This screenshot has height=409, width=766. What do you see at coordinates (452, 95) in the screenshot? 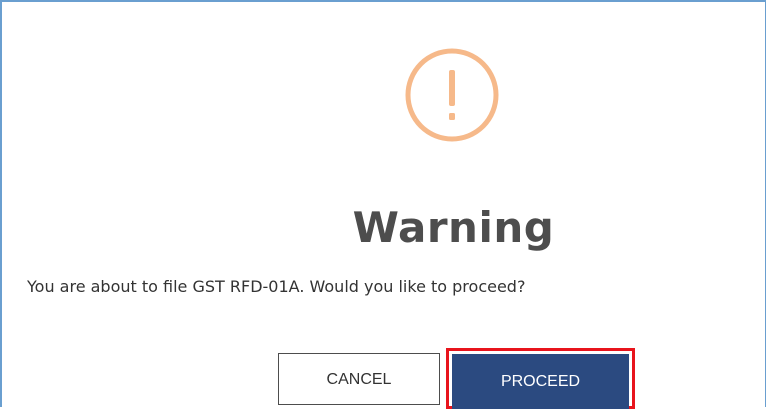
I see `exclamation-circle-icon` at bounding box center [452, 95].